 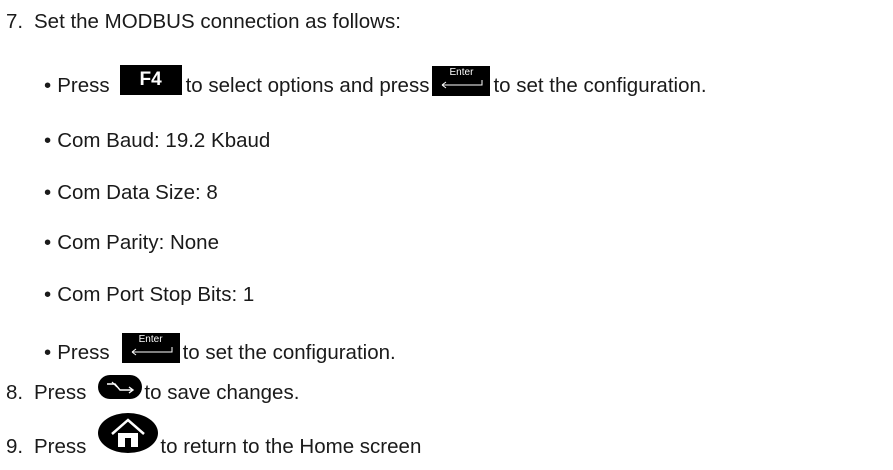 I want to click on bullet-com-stop-bits: • Com Port Stop Bits: 1, so click(x=149, y=294).